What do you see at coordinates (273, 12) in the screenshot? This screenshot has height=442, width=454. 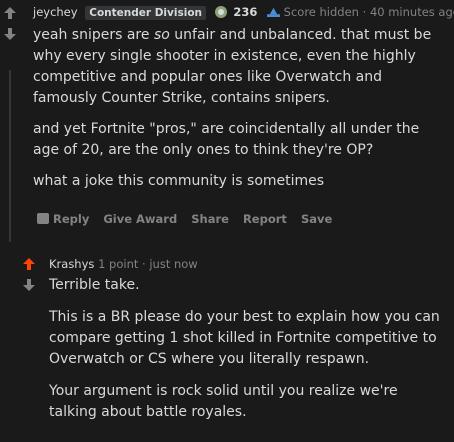 I see `score-hidden-icon` at bounding box center [273, 12].